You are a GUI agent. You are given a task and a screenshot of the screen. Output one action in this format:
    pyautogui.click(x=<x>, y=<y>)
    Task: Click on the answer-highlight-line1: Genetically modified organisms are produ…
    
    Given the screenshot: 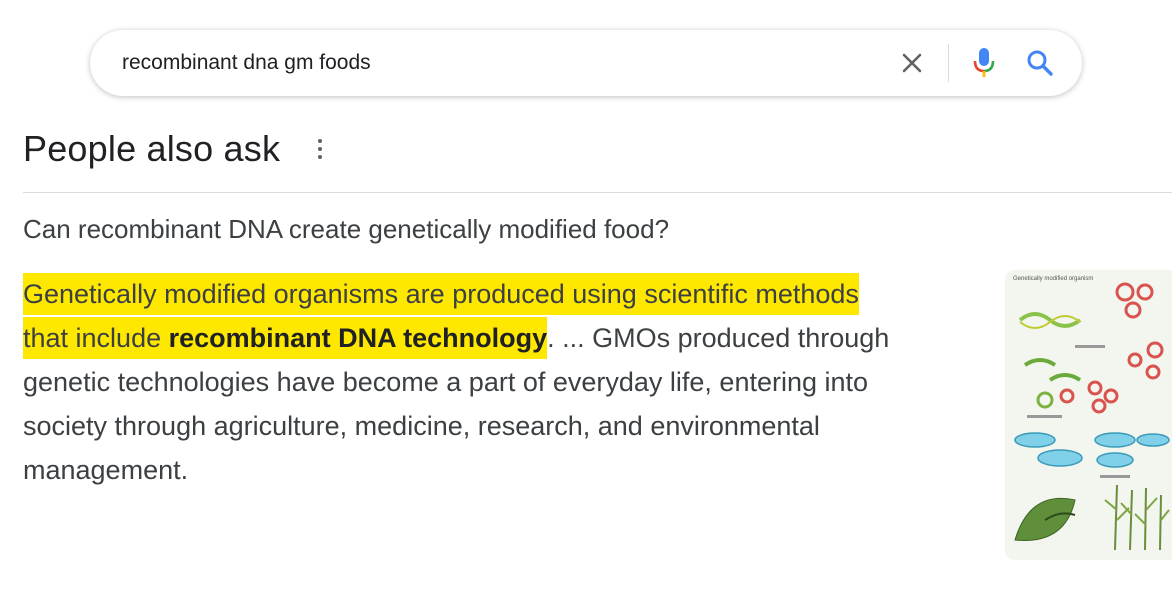 What is the action you would take?
    pyautogui.click(x=441, y=294)
    